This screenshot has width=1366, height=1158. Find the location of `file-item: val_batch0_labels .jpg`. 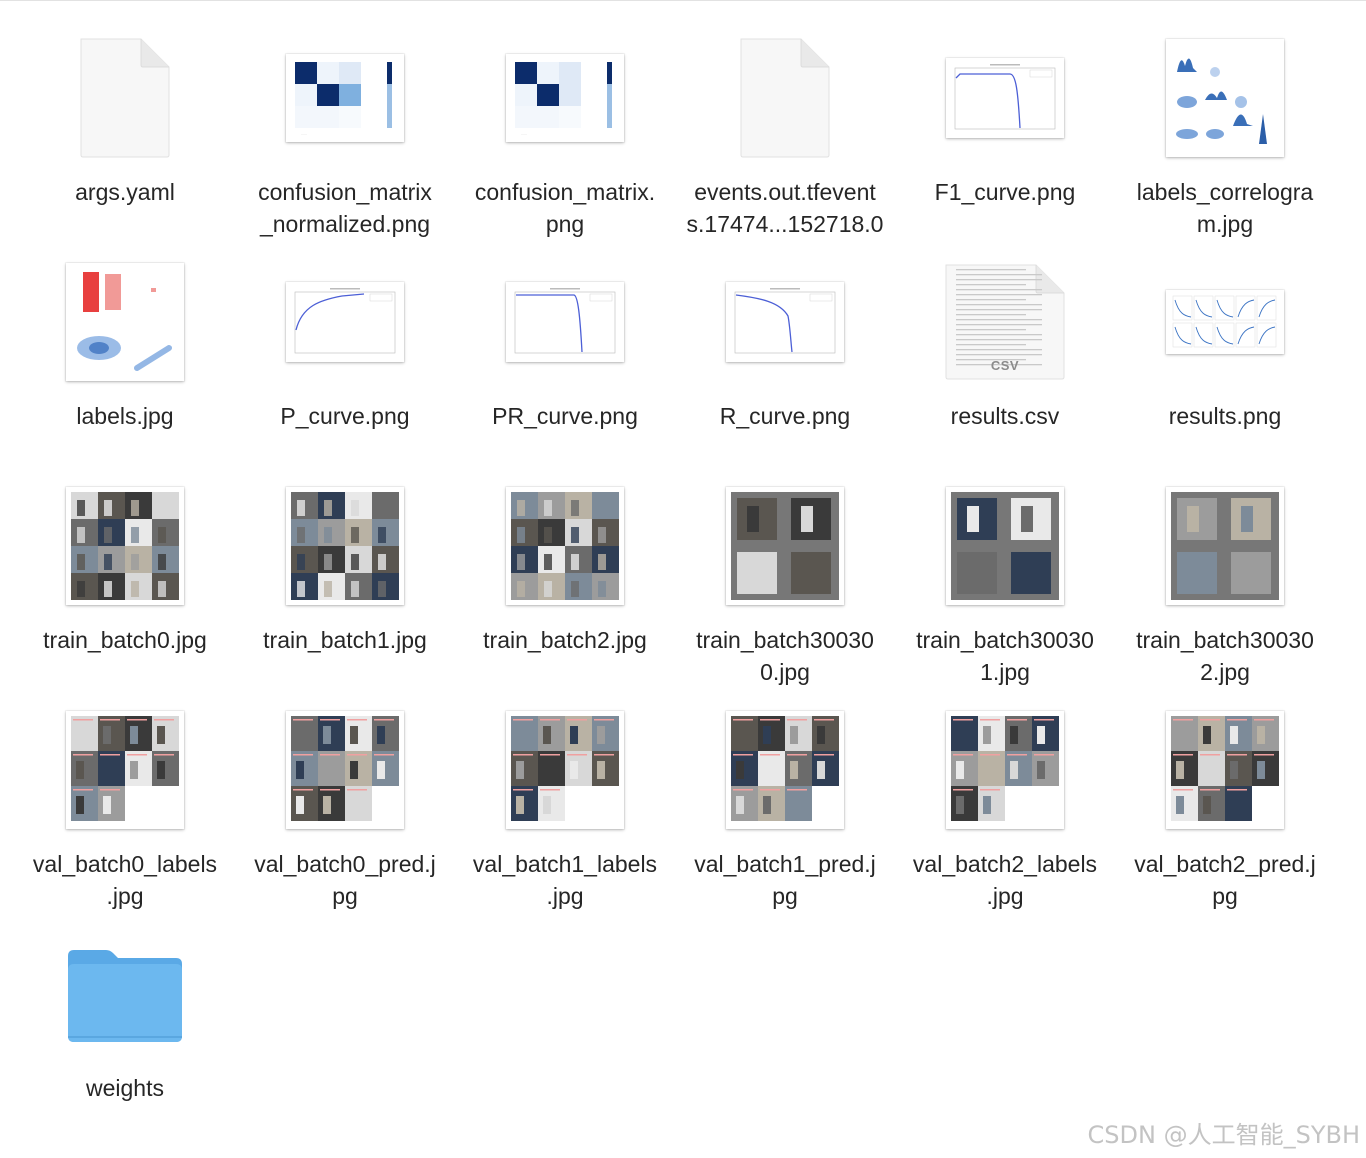

file-item: val_batch0_labels .jpg is located at coordinates (125, 793).